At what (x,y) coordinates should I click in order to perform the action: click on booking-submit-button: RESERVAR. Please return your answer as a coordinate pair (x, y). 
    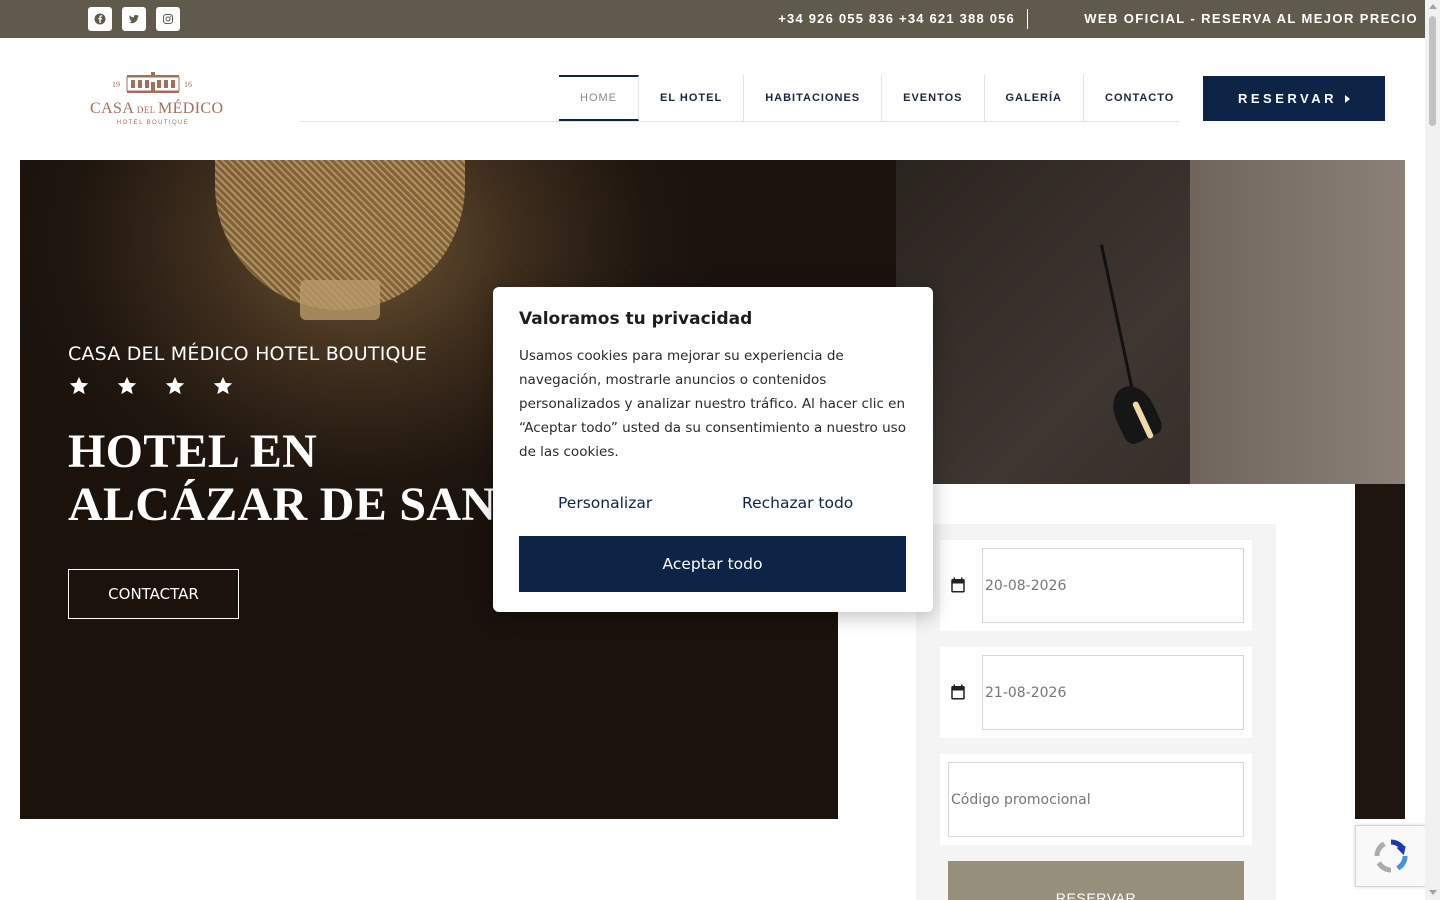
    Looking at the image, I should click on (1096, 880).